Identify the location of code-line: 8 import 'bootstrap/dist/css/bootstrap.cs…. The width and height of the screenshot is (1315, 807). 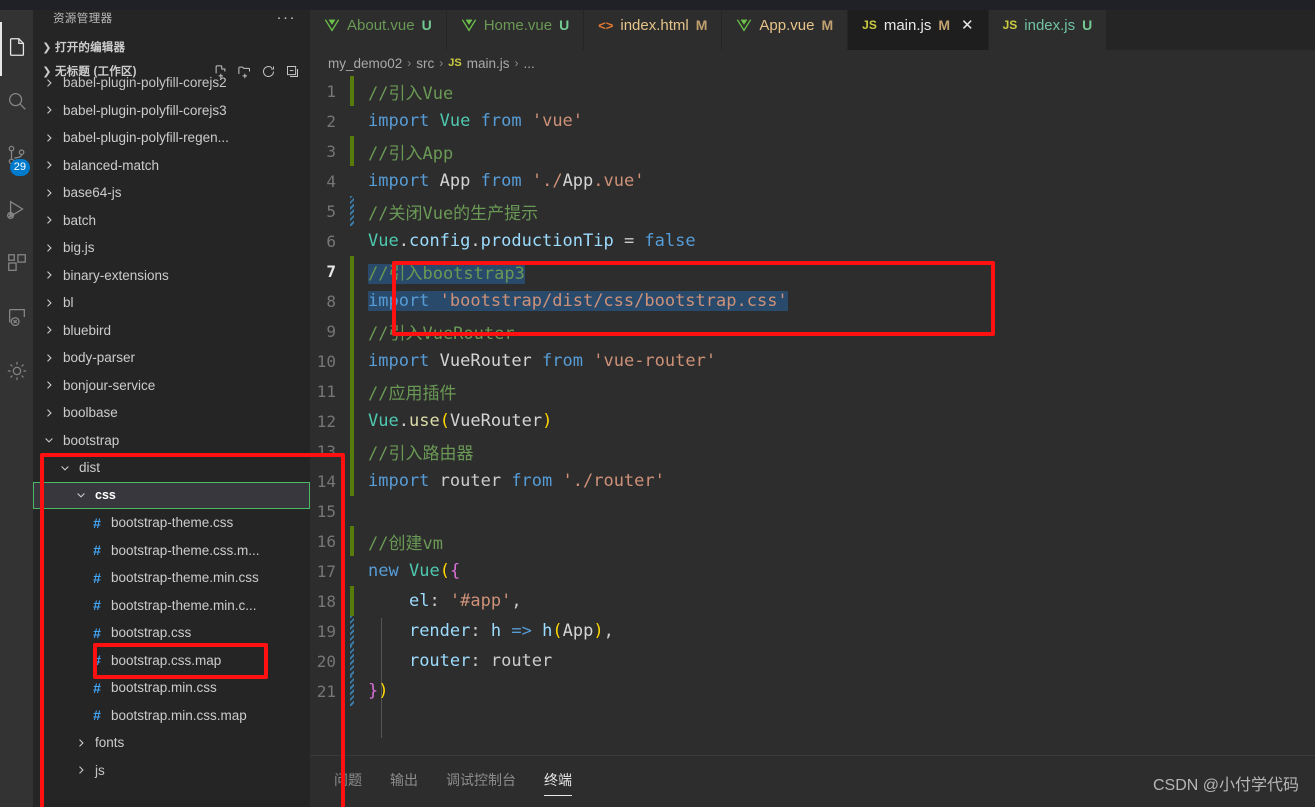
(812, 301).